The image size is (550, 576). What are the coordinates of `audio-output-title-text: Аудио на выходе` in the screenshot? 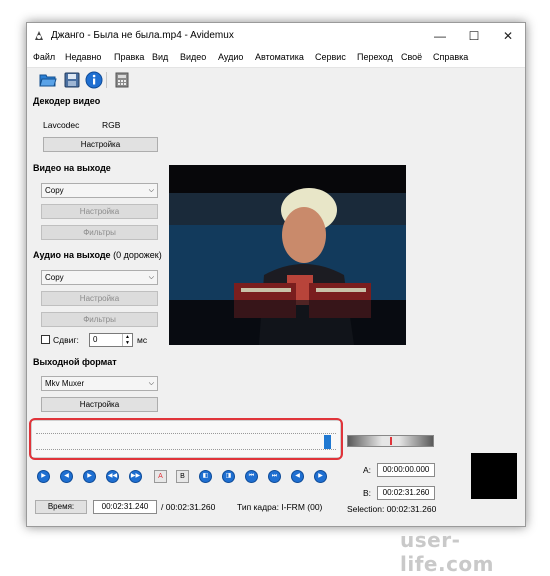 It's located at (72, 255).